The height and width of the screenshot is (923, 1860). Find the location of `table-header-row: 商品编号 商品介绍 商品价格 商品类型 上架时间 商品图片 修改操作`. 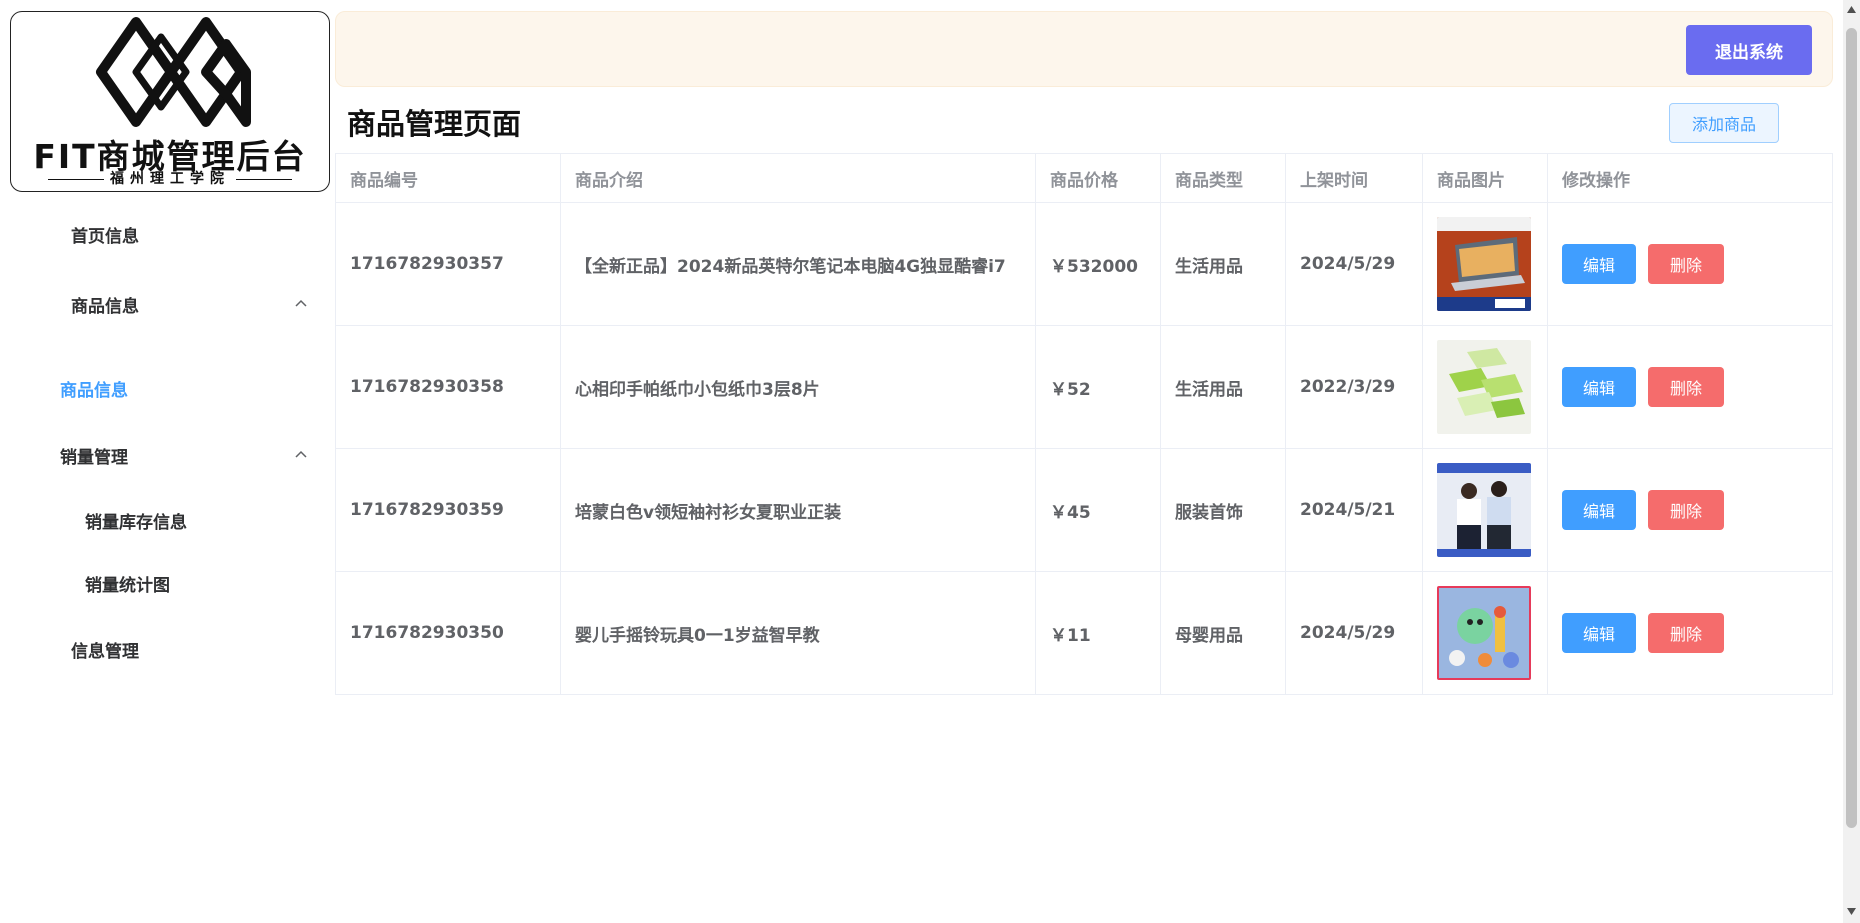

table-header-row: 商品编号 商品介绍 商品价格 商品类型 上架时间 商品图片 修改操作 is located at coordinates (1084, 178).